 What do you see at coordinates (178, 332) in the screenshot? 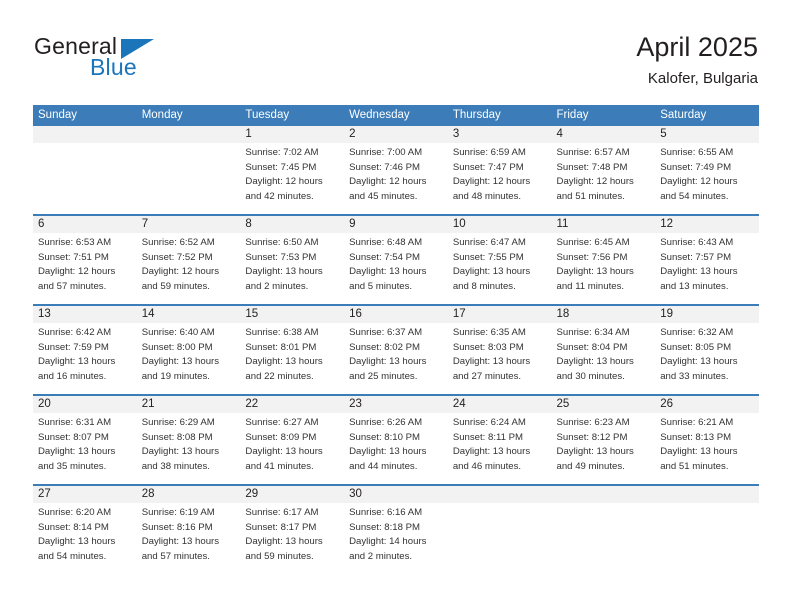
I see `sunrise-time: Sunrise: 6:40 AM` at bounding box center [178, 332].